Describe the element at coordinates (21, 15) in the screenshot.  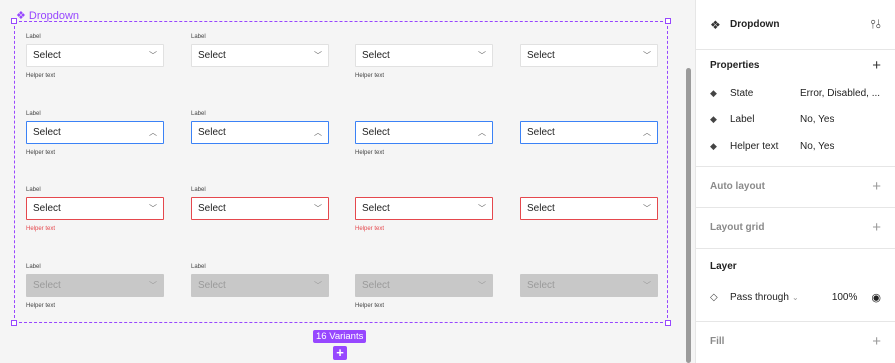
I see `component-set-icon: ❖` at that location.